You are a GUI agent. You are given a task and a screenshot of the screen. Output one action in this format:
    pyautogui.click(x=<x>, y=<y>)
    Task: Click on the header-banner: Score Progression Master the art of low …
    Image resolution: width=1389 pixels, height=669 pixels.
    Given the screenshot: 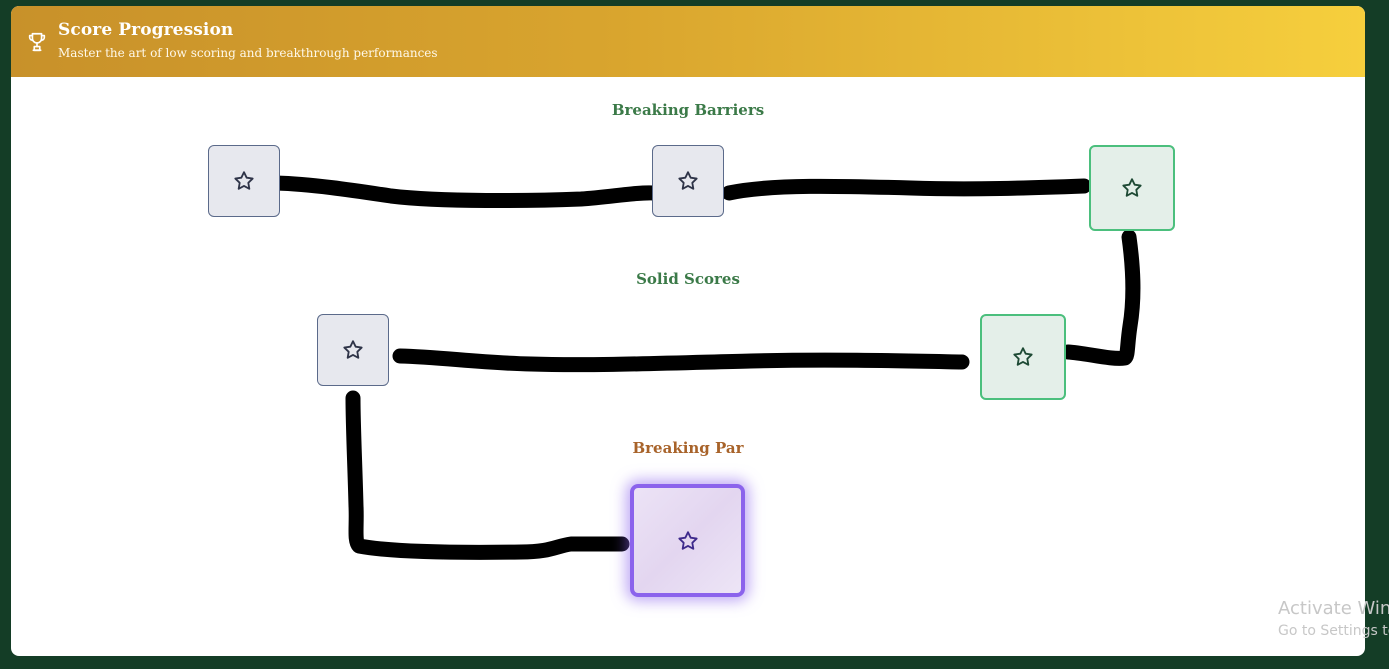 What is the action you would take?
    pyautogui.click(x=688, y=41)
    